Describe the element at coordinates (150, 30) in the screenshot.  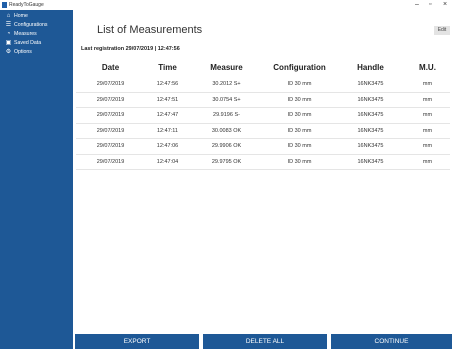
I see `page-title: List of Measurements` at that location.